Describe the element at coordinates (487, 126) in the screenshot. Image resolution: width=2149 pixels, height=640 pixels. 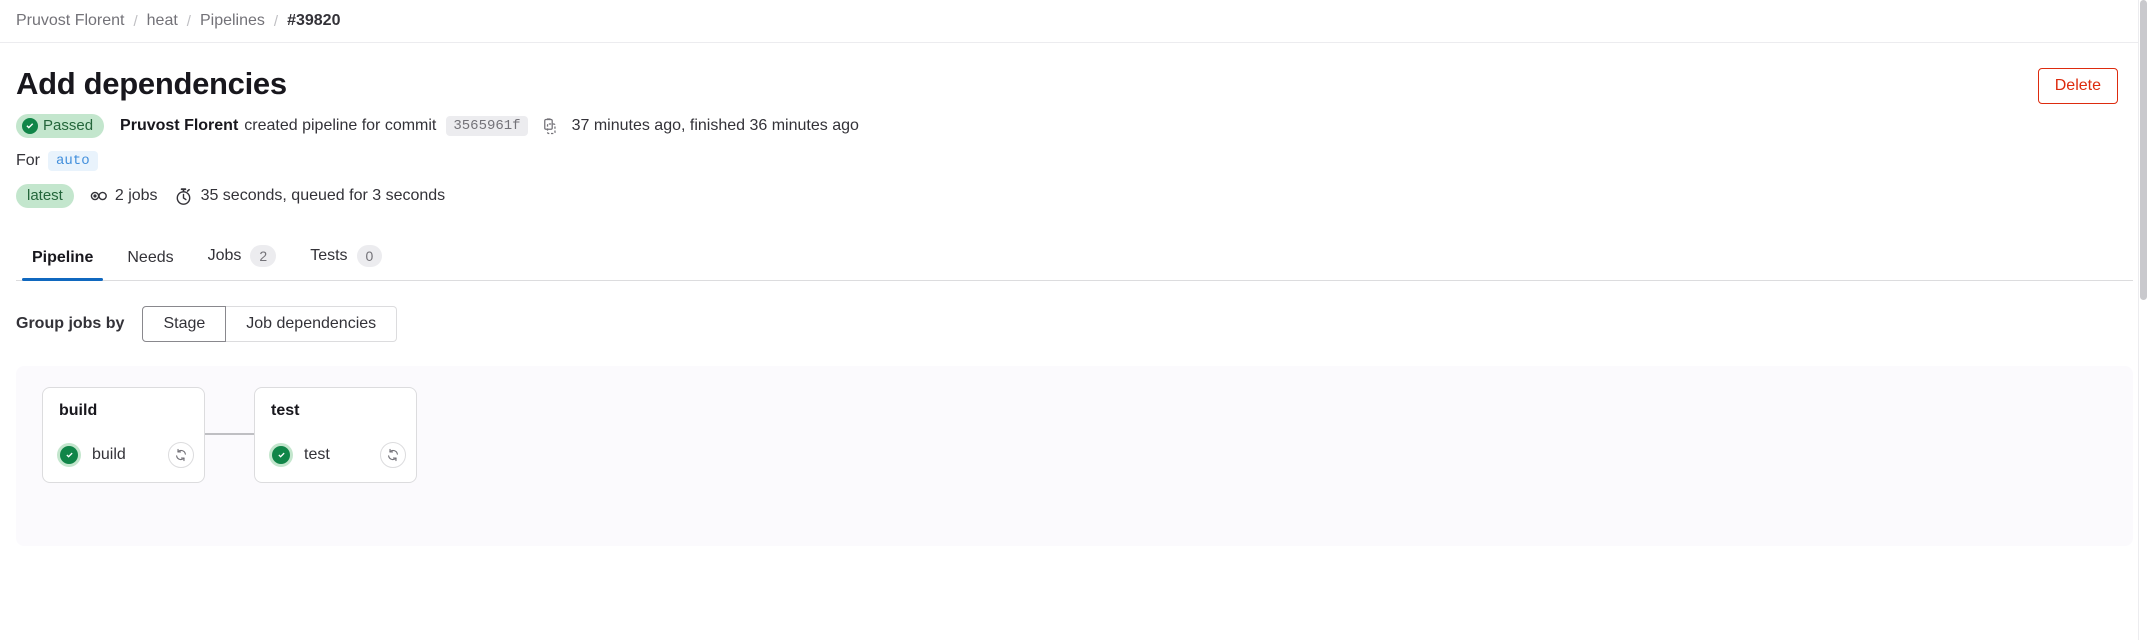
I see `commit-sha: 3565961f` at that location.